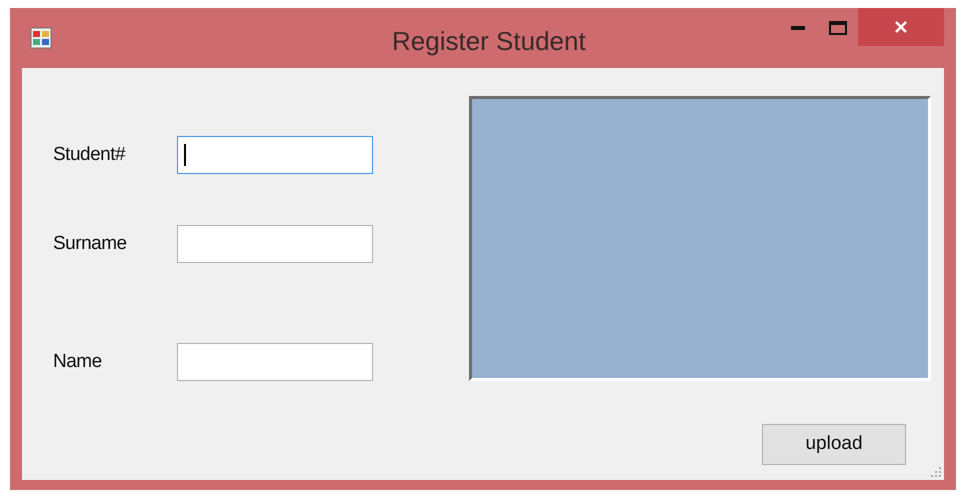 The image size is (966, 493). I want to click on text-cursor, so click(185, 155).